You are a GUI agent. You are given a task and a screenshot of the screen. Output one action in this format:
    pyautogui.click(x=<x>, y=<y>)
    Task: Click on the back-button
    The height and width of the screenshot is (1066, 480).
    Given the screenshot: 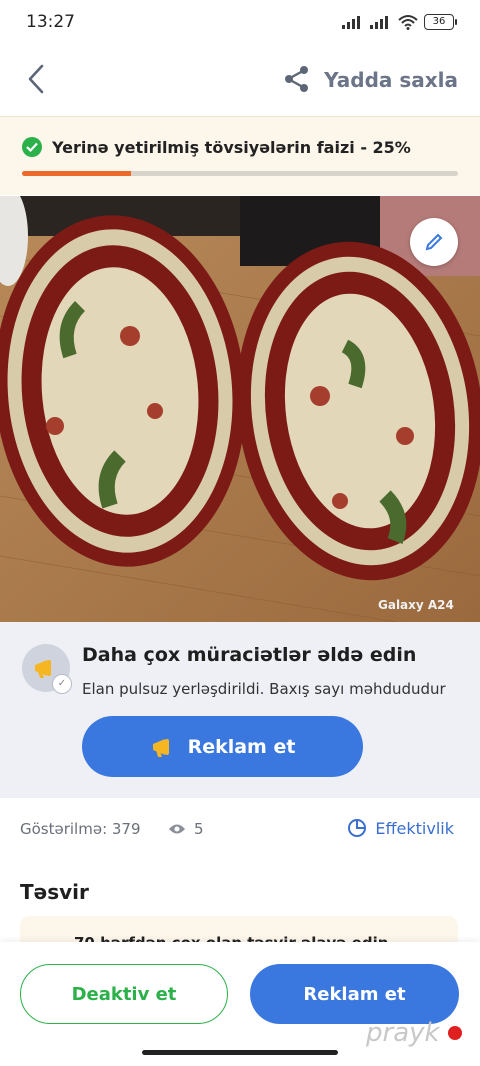 What is the action you would take?
    pyautogui.click(x=38, y=79)
    